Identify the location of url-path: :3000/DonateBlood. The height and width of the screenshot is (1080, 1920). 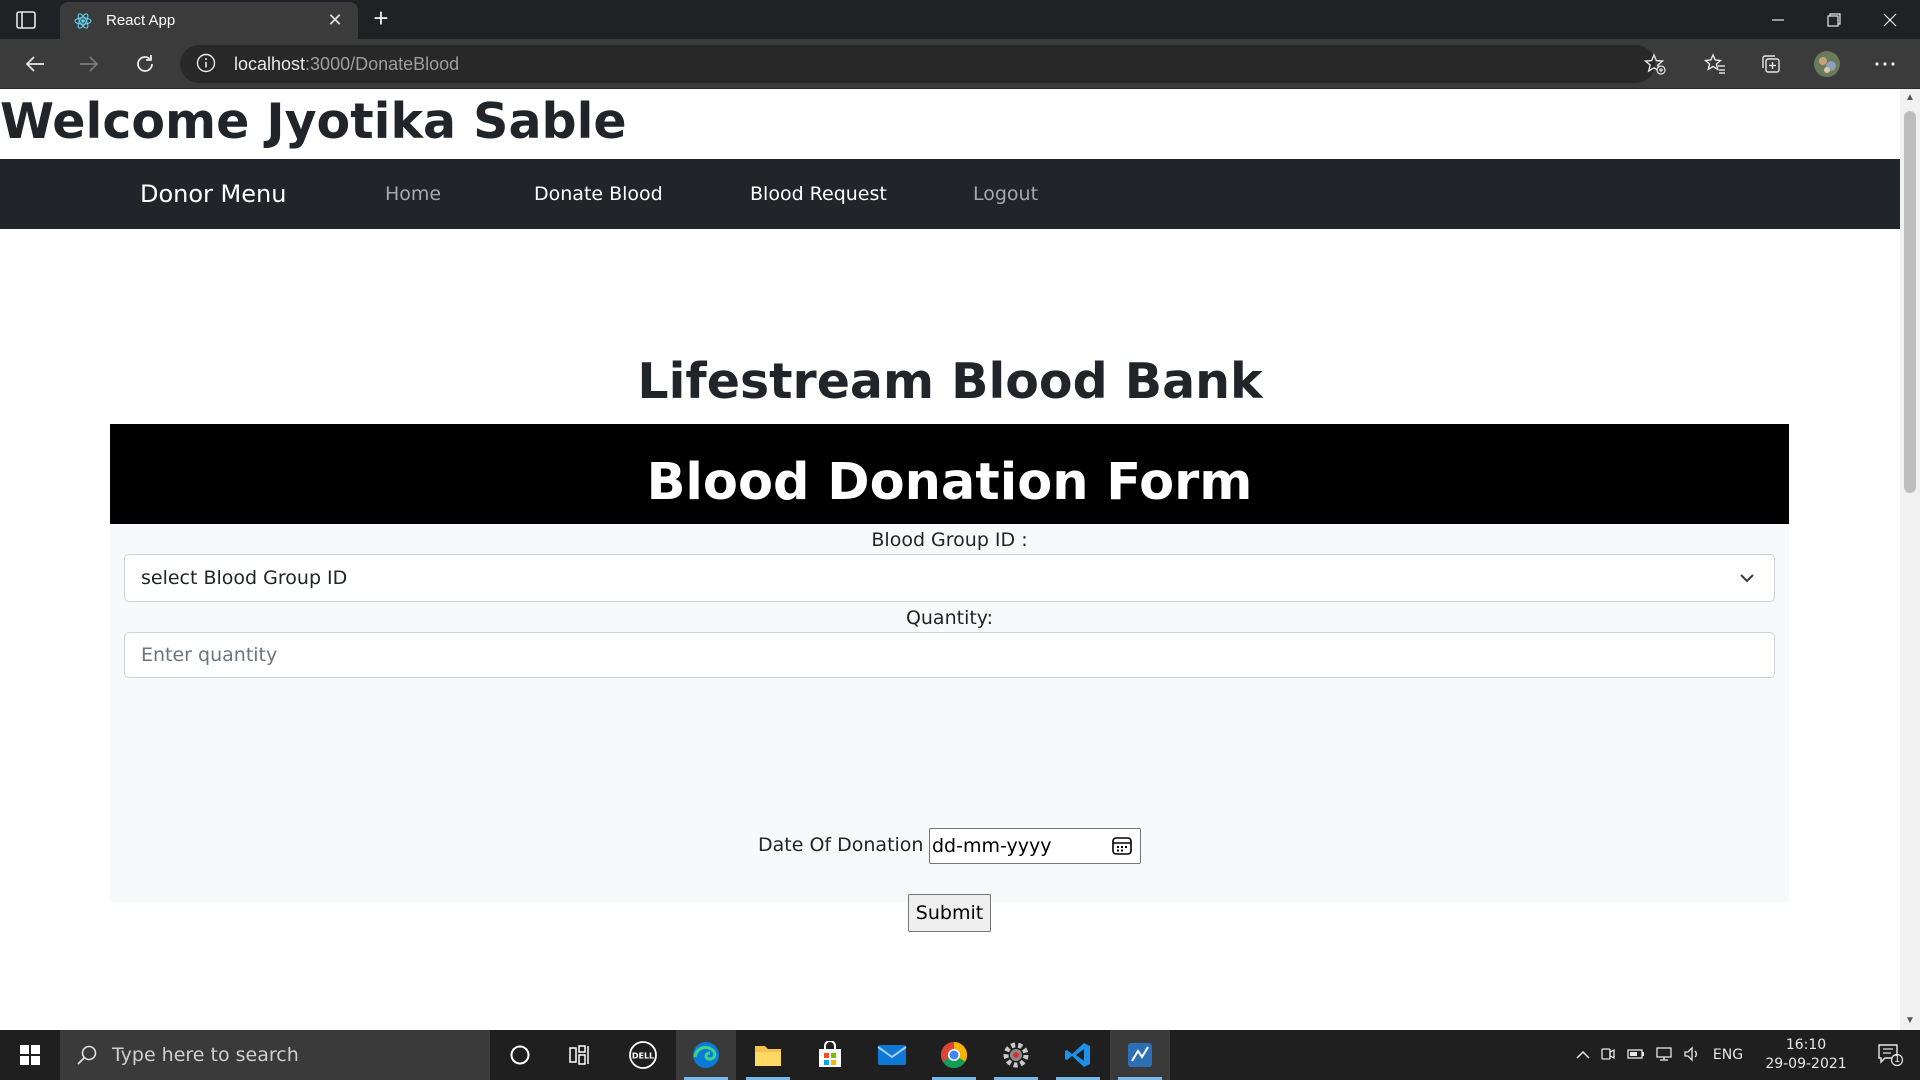
(382, 63).